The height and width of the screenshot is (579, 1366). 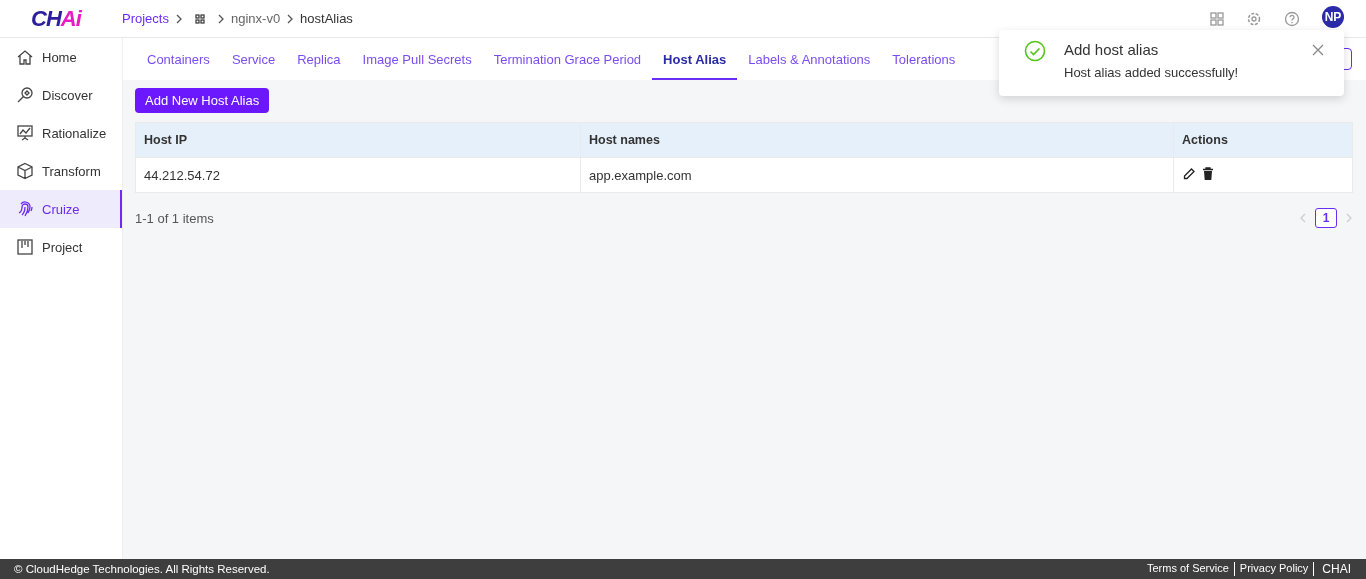 I want to click on home-icon, so click(x=25, y=57).